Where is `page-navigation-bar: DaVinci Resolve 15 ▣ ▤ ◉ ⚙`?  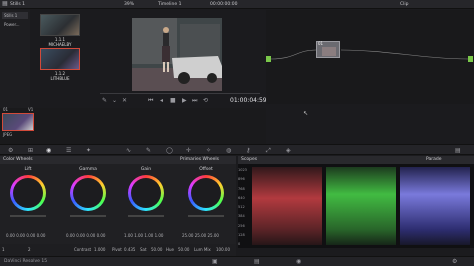
page-navigation-bar: DaVinci Resolve 15 ▣ ▤ ◉ ⚙ is located at coordinates (237, 261).